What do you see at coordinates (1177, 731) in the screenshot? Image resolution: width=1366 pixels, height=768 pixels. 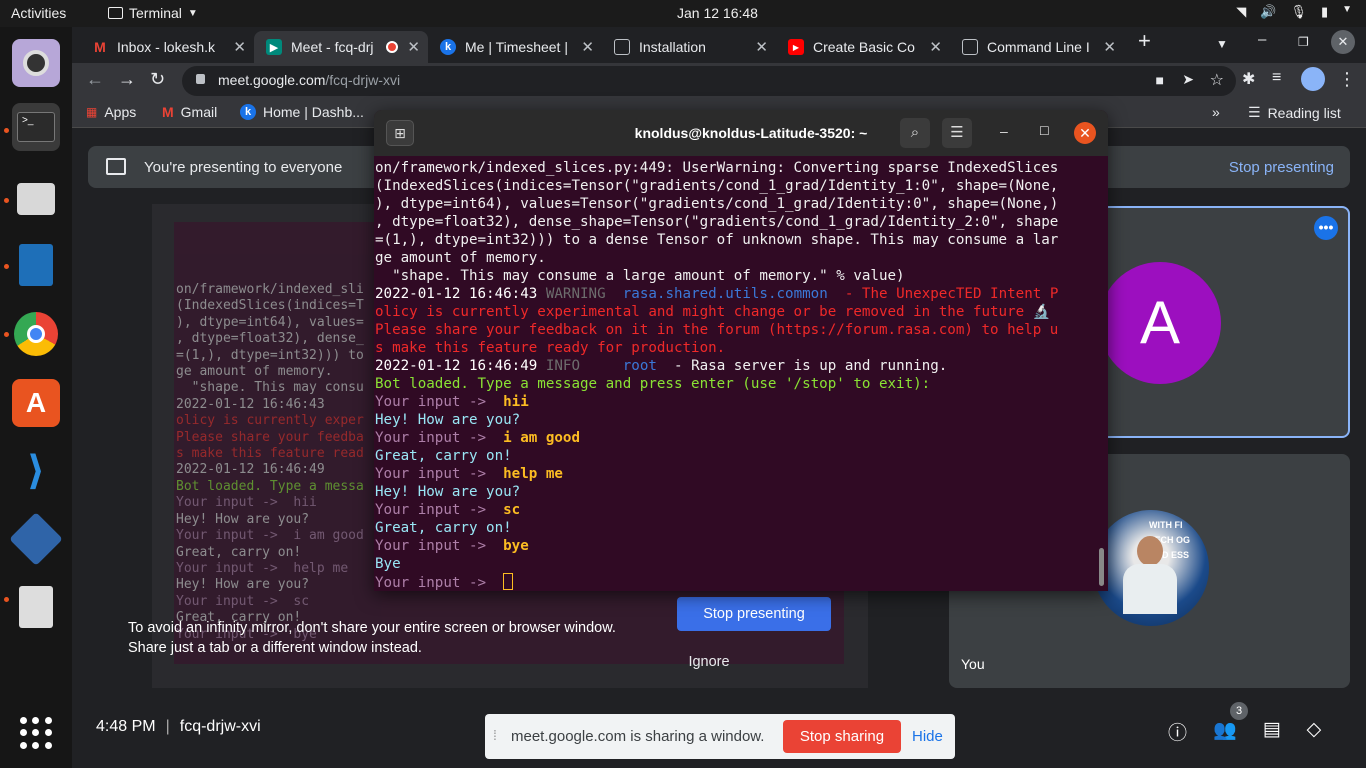 I see `info-icon: ⓘ` at bounding box center [1177, 731].